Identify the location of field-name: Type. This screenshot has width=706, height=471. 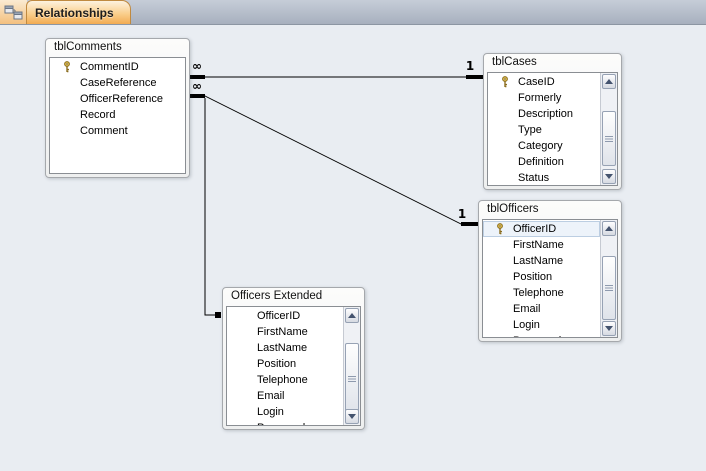
(530, 130).